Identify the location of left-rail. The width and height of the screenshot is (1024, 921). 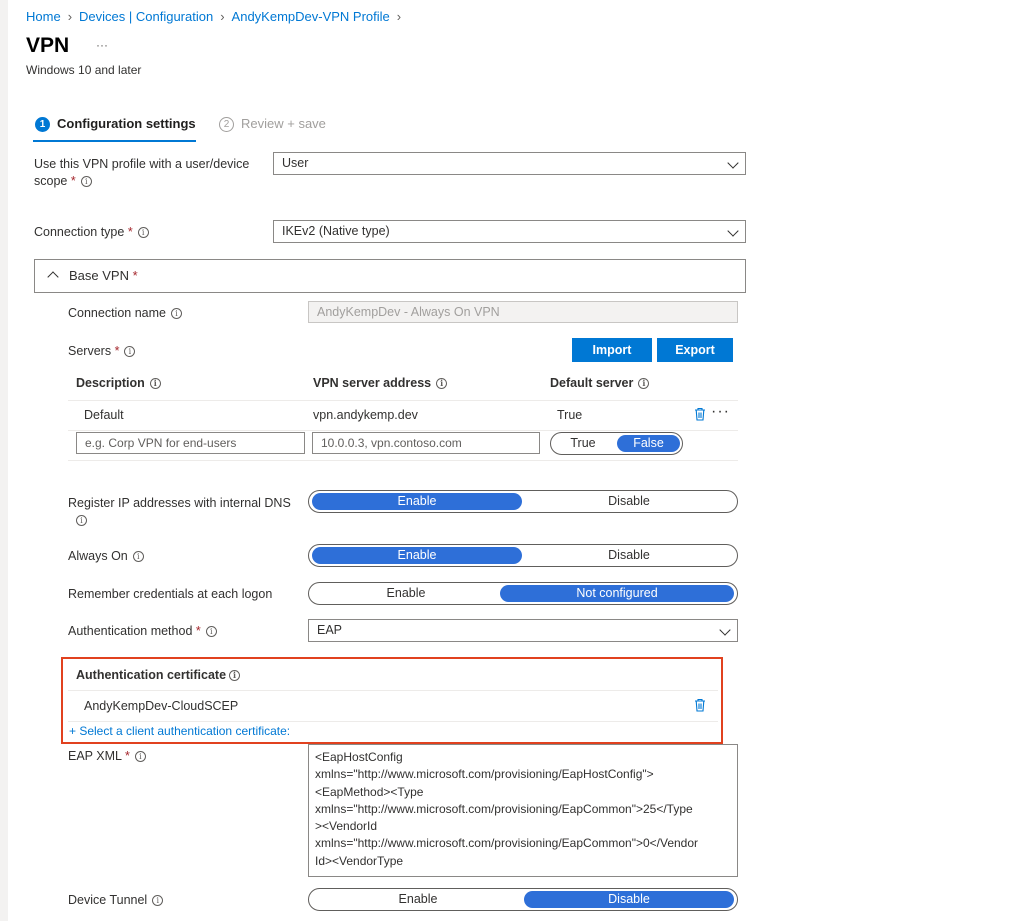
(4, 460).